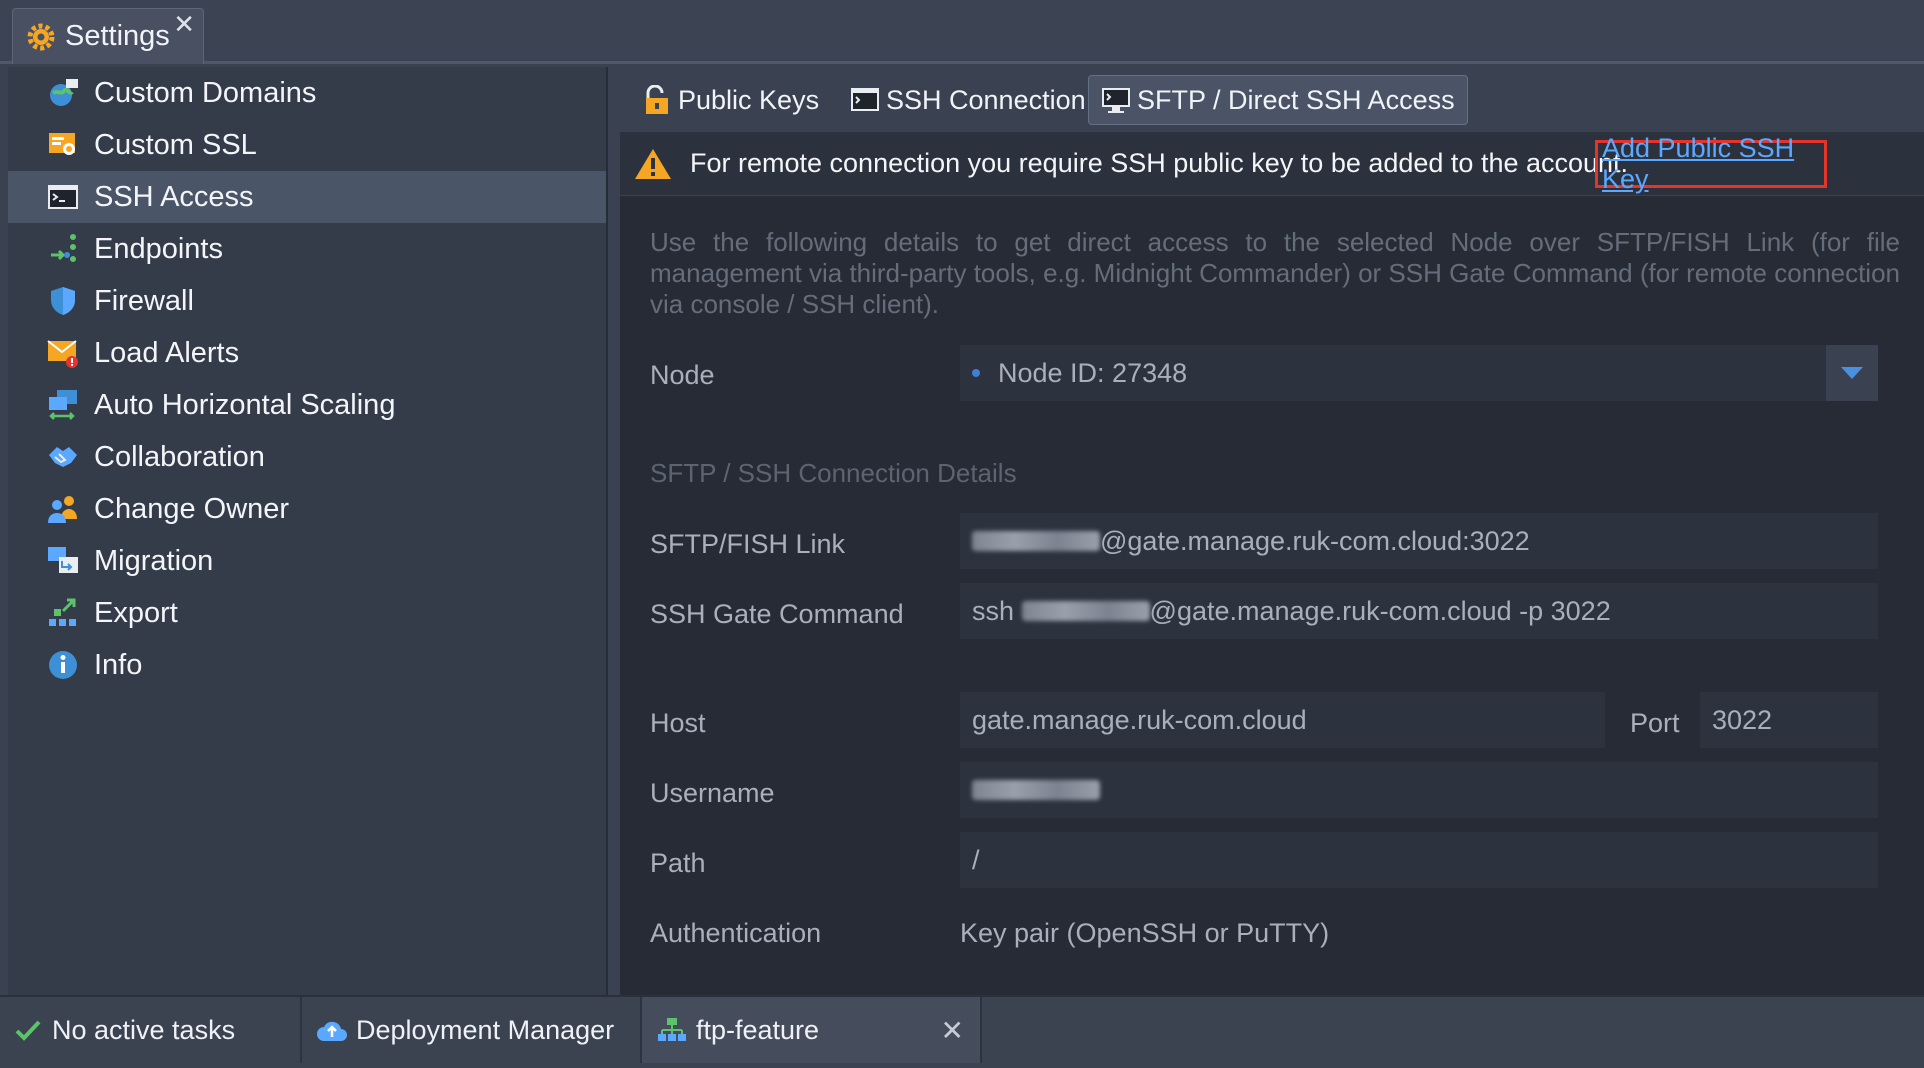 The height and width of the screenshot is (1068, 1924). Describe the element at coordinates (167, 352) in the screenshot. I see `sidebar-item-label: Load Alerts` at that location.